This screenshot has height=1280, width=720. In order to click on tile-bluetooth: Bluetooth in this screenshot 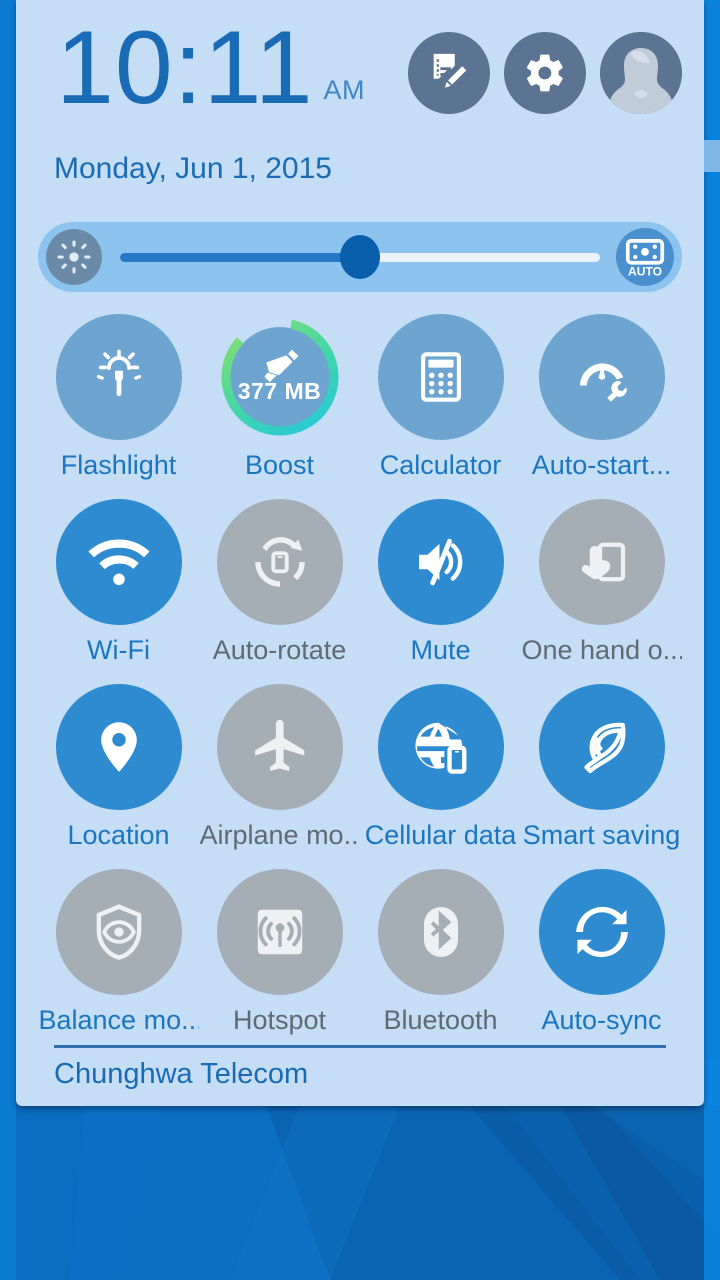, I will do `click(440, 961)`.